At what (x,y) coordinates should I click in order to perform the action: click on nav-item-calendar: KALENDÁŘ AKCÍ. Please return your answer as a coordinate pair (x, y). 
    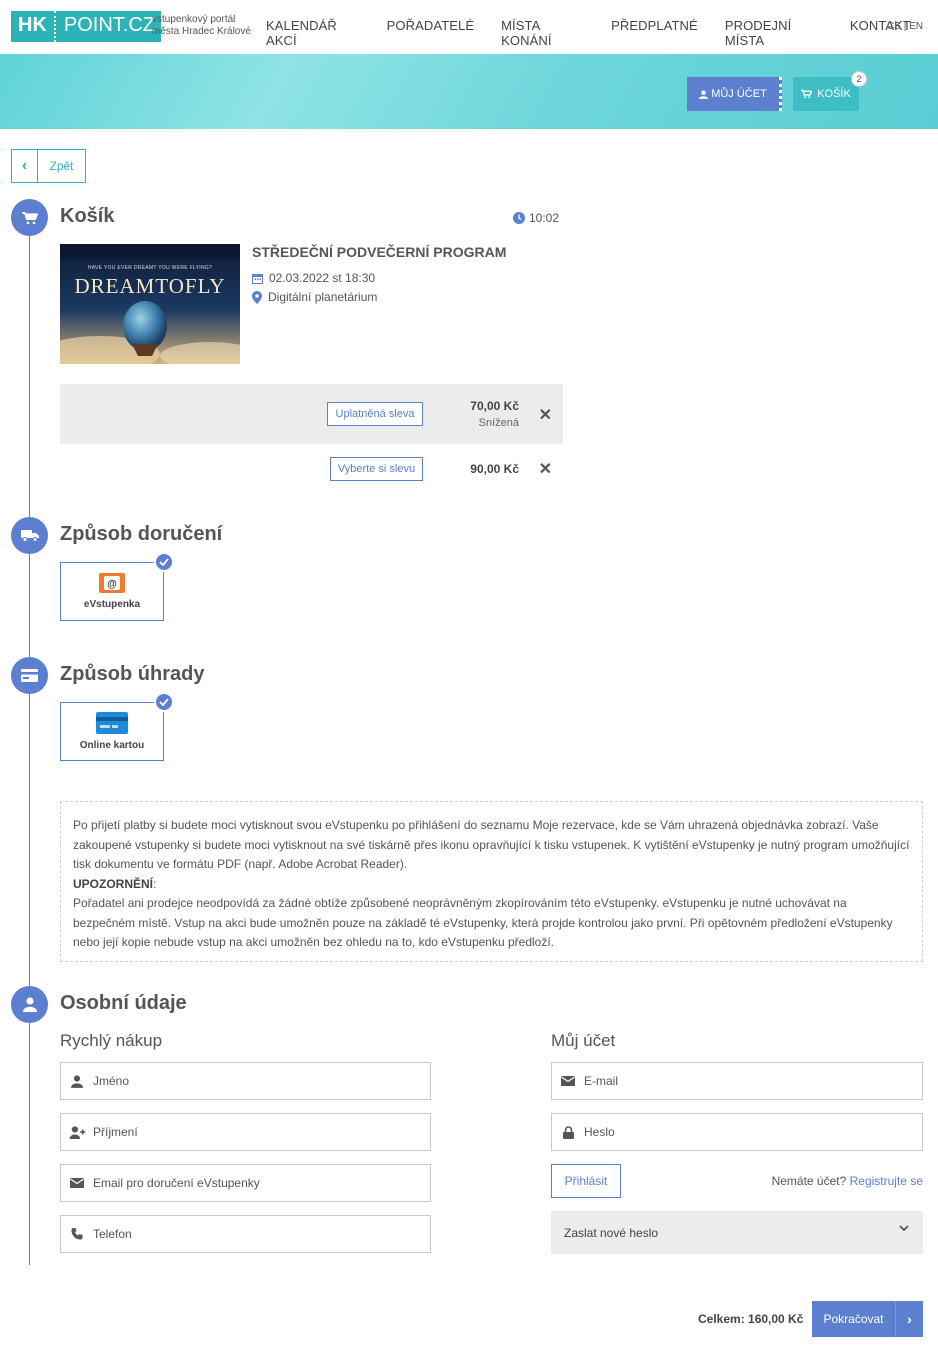
    Looking at the image, I should click on (313, 33).